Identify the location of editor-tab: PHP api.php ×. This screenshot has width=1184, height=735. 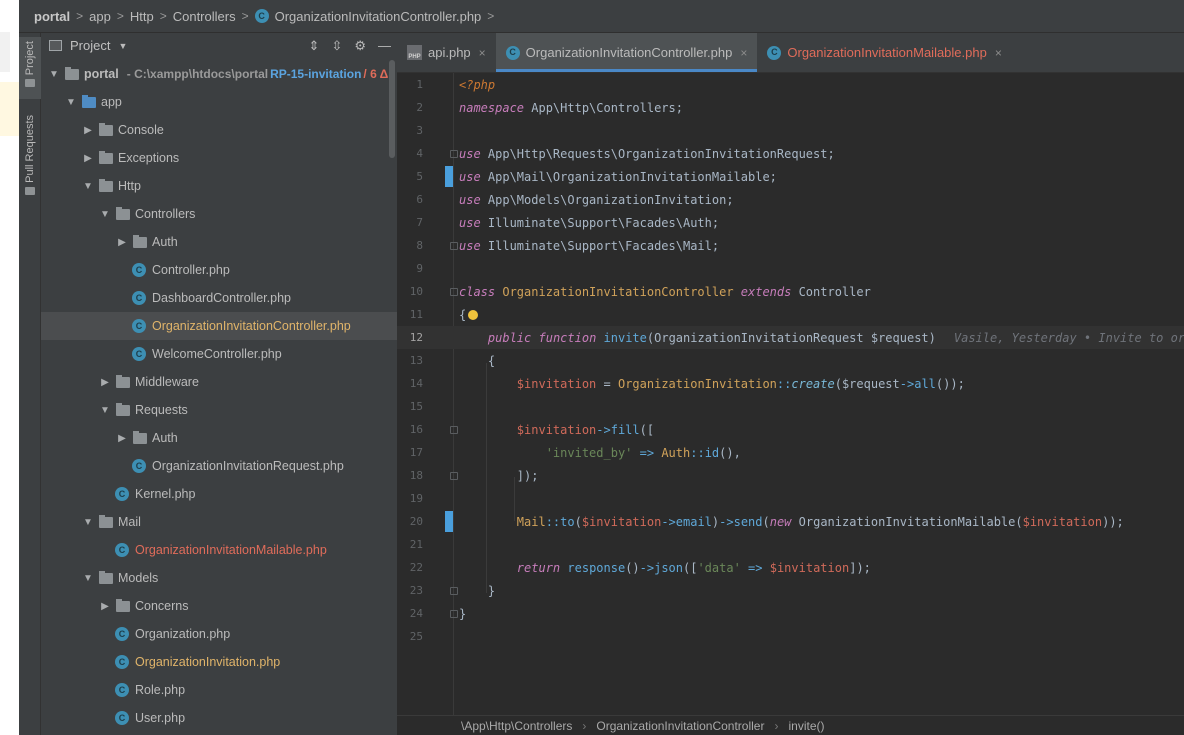
(446, 52).